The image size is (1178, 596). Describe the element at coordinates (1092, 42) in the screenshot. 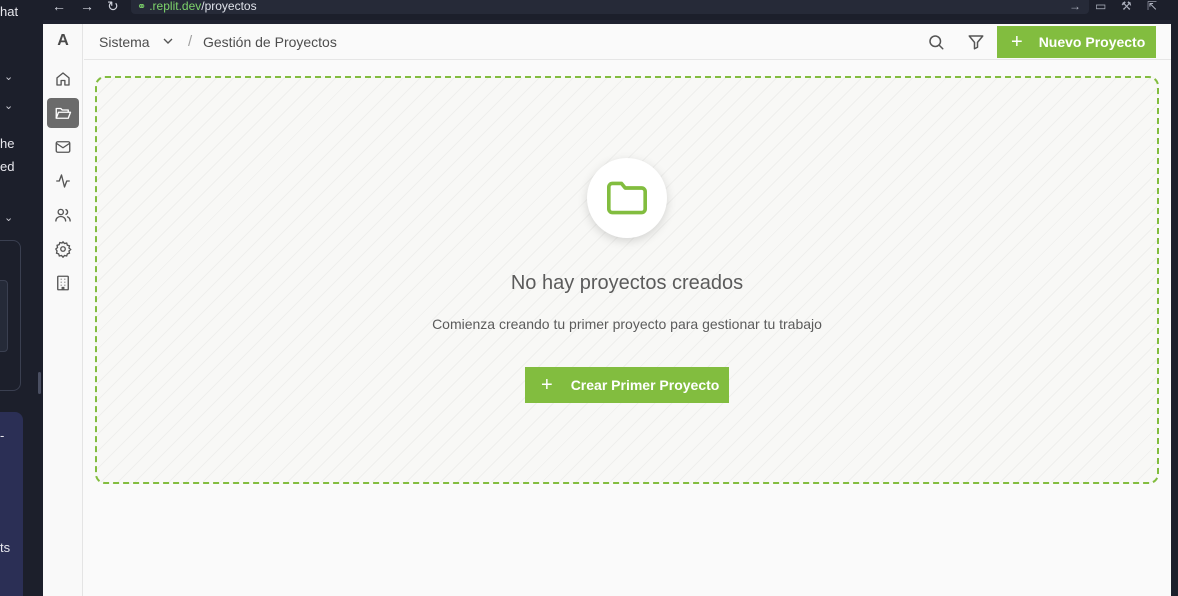

I see `new-project-label: Nuevo Proyecto` at that location.